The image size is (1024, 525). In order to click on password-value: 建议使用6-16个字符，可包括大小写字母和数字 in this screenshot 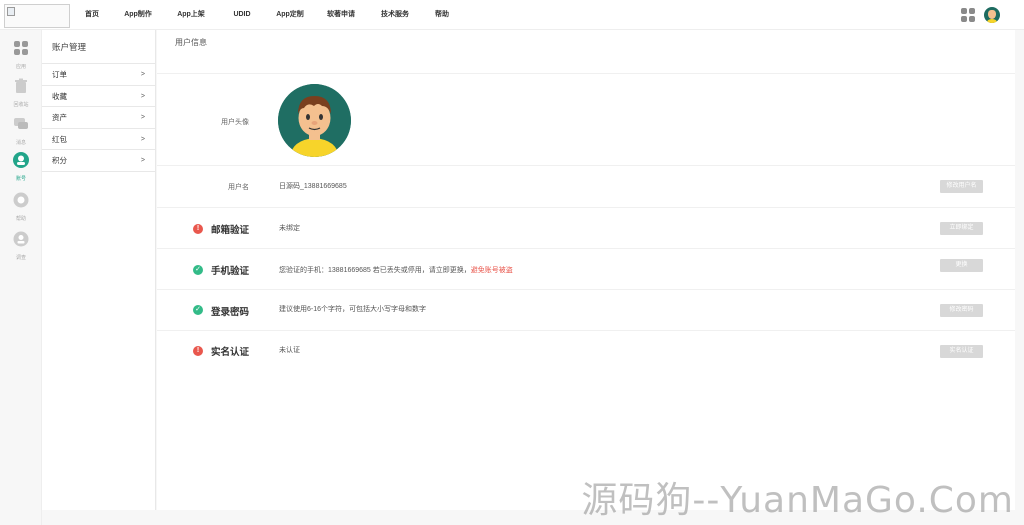, I will do `click(353, 309)`.